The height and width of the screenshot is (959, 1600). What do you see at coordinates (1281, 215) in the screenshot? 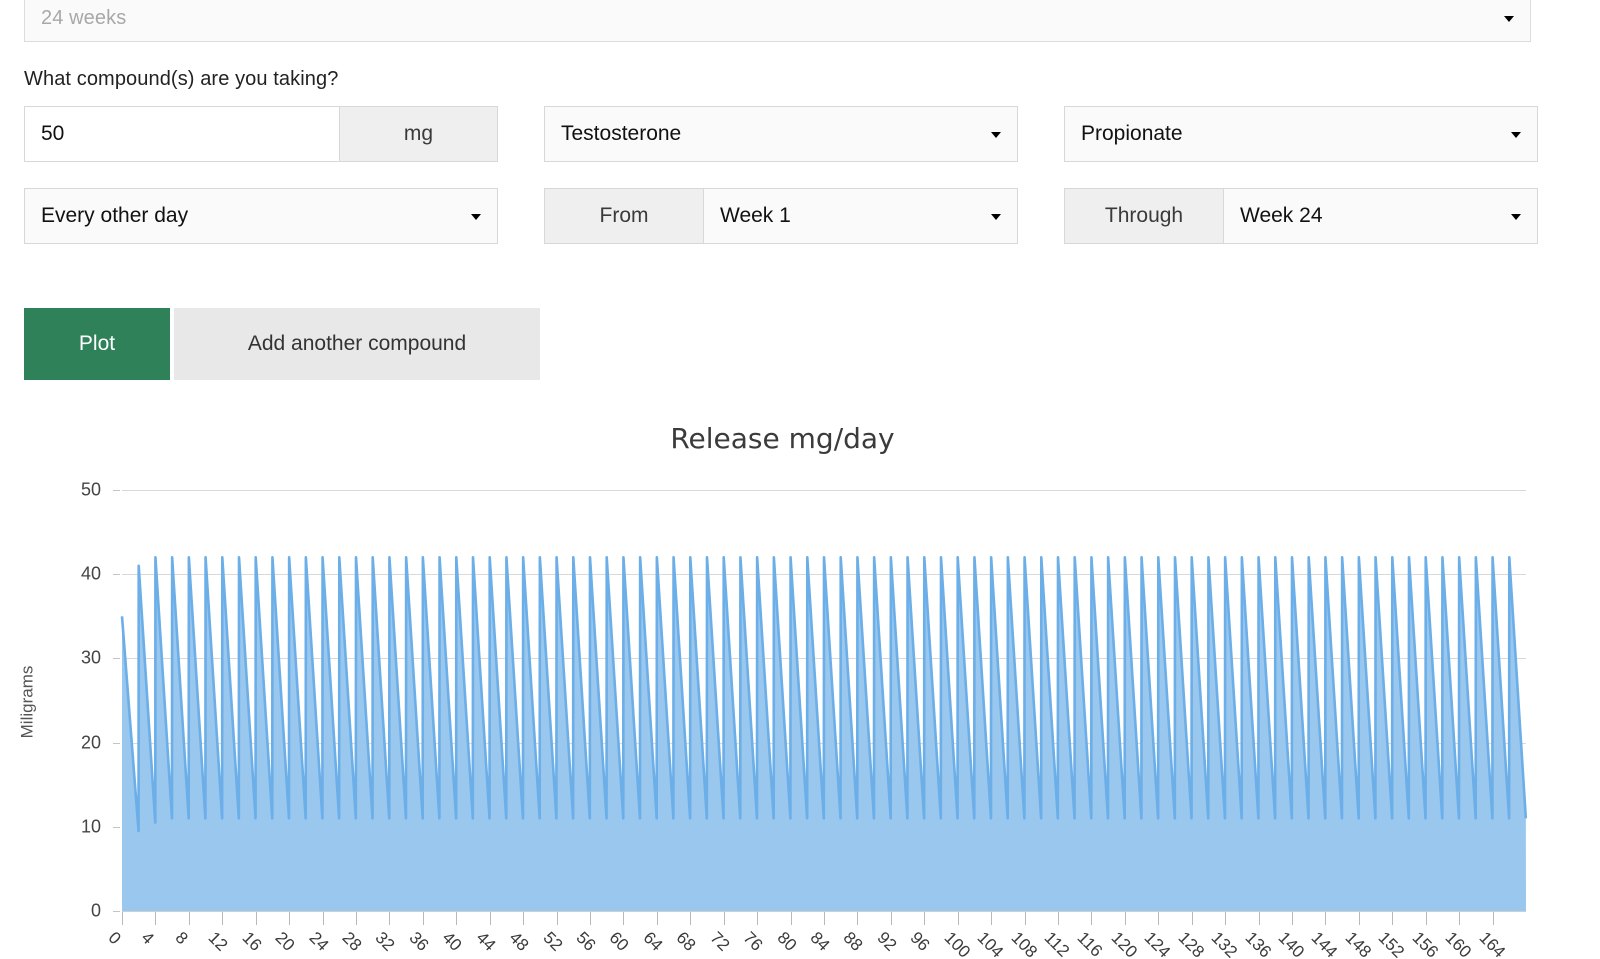
I see `through-week-select-value: Week 24` at bounding box center [1281, 215].